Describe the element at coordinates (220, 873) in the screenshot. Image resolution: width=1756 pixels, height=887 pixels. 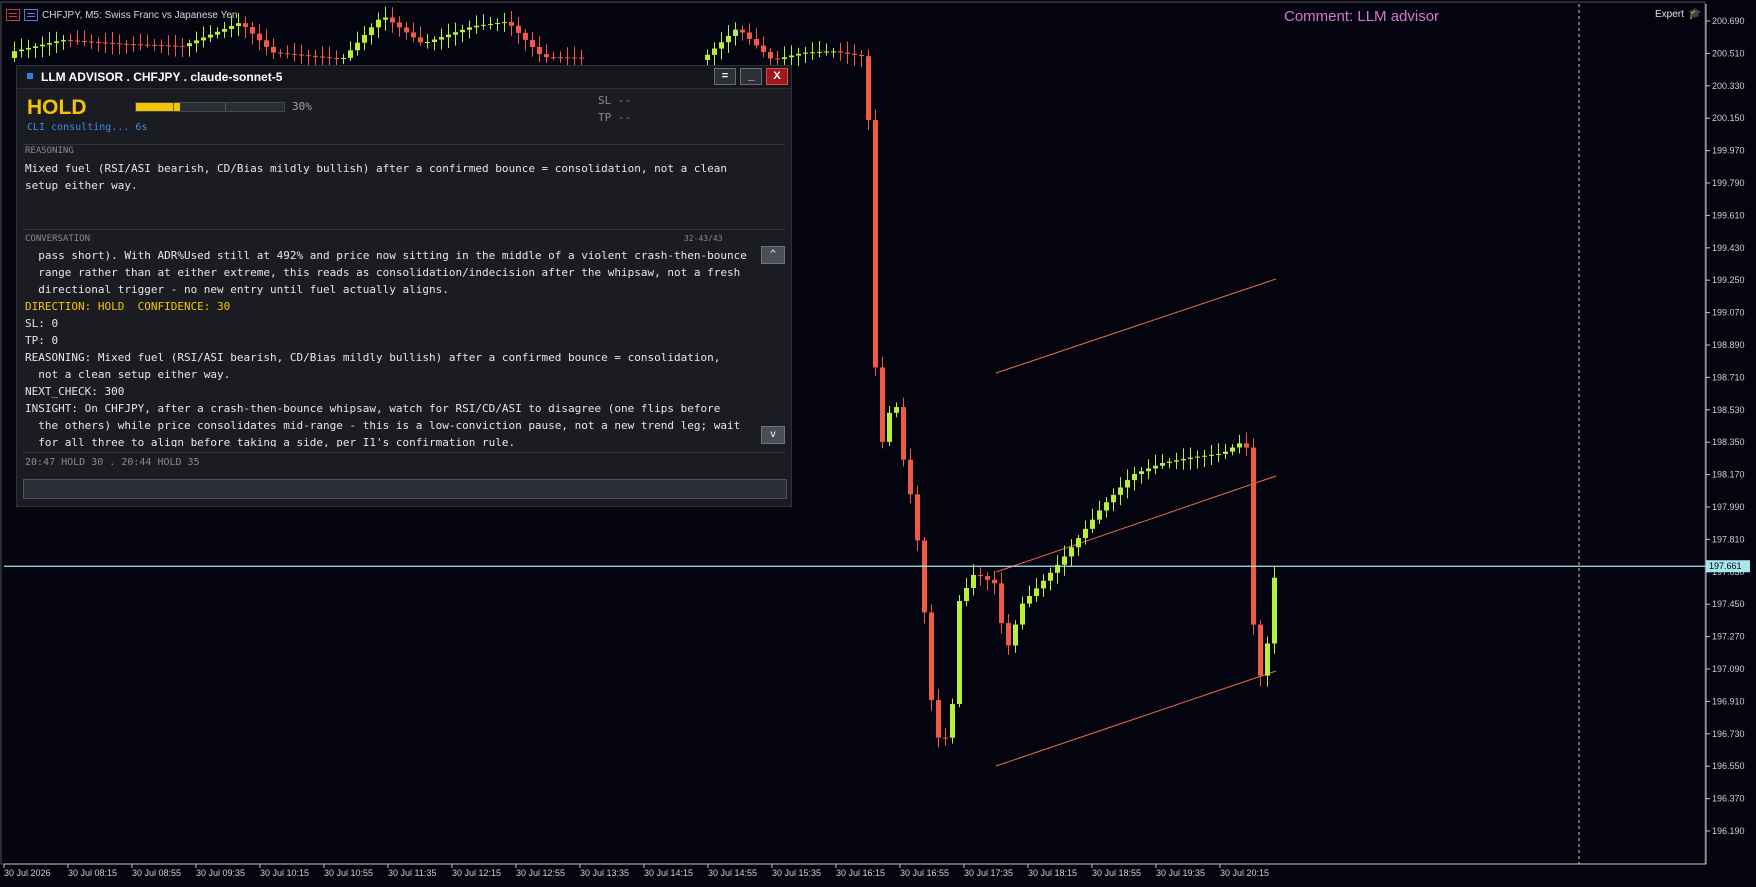
I see `time-tick-label: 30 Jul 09:35` at that location.